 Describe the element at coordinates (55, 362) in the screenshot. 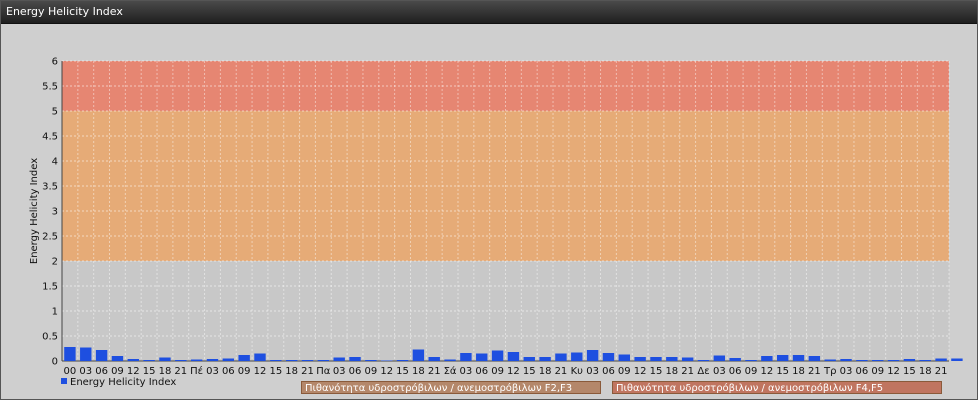

I see `y-tick-label: 0` at that location.